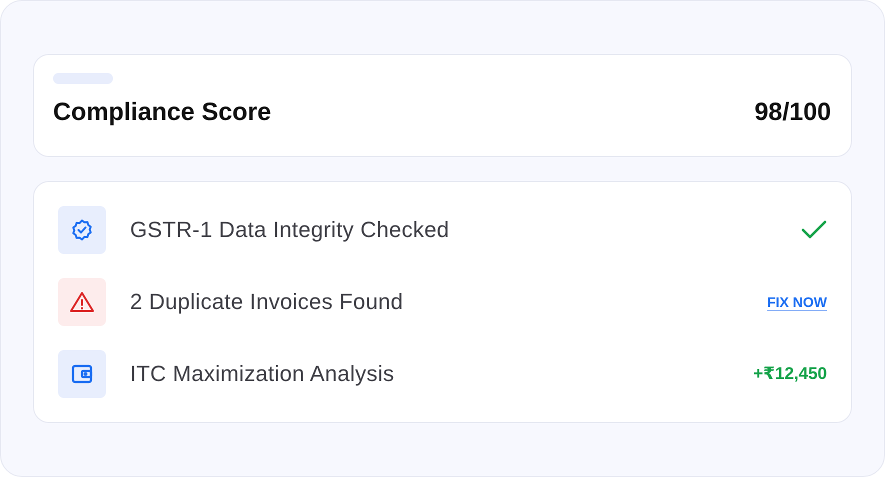 This screenshot has width=885, height=477. What do you see at coordinates (82, 230) in the screenshot?
I see `verified-badge-icon` at bounding box center [82, 230].